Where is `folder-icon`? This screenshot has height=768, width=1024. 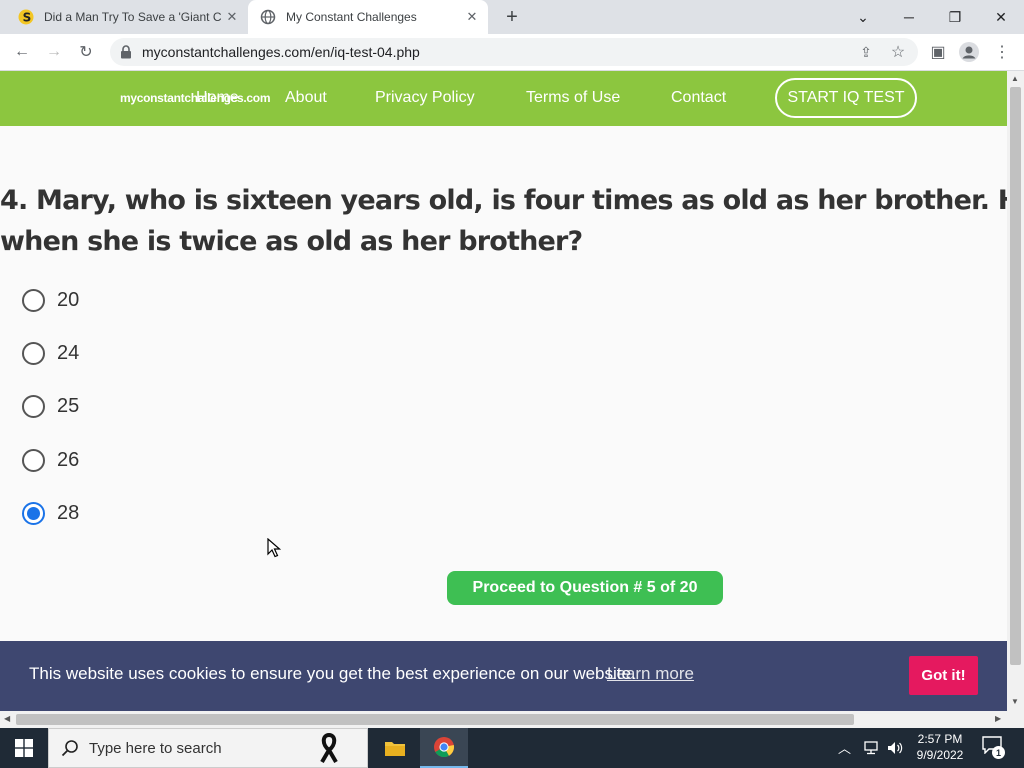
folder-icon is located at coordinates (395, 749).